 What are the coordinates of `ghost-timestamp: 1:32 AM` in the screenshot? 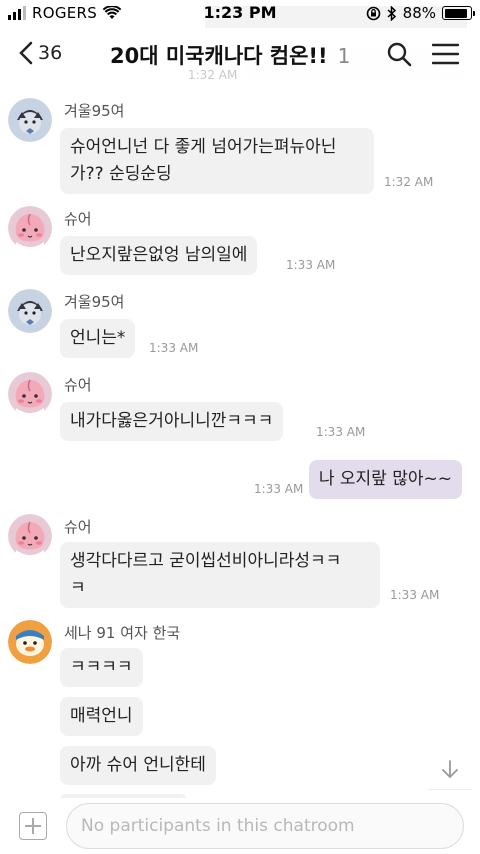 It's located at (213, 75).